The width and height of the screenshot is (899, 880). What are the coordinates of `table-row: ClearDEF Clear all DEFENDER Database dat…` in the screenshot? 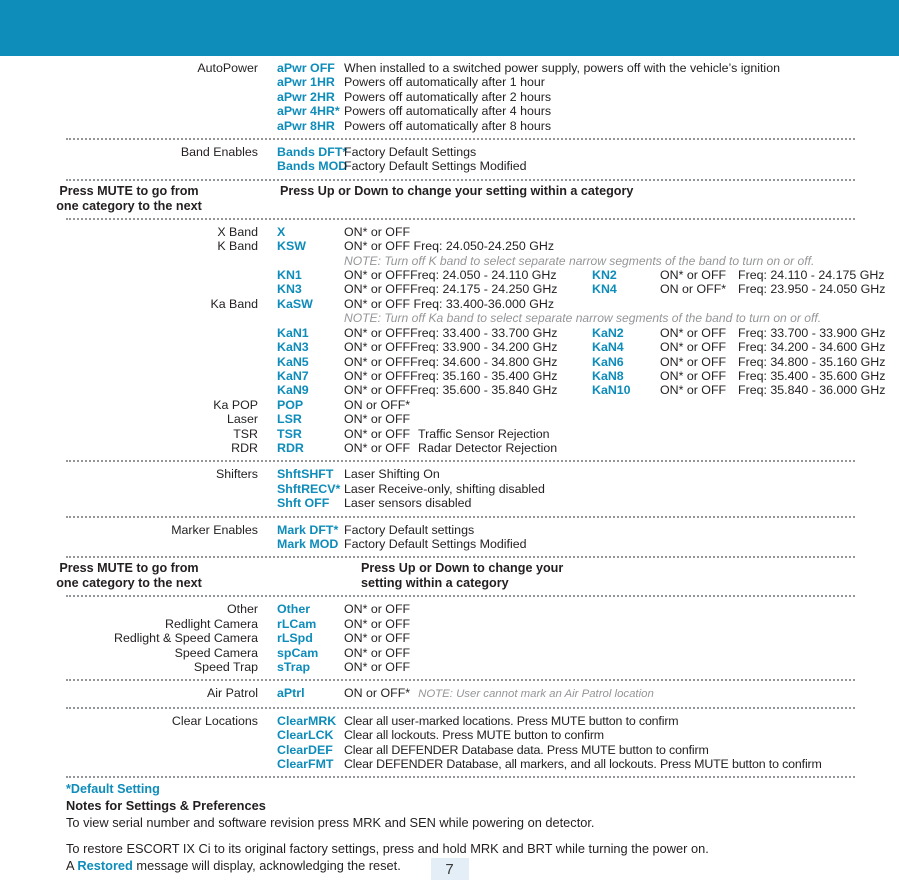 It's located at (438, 750).